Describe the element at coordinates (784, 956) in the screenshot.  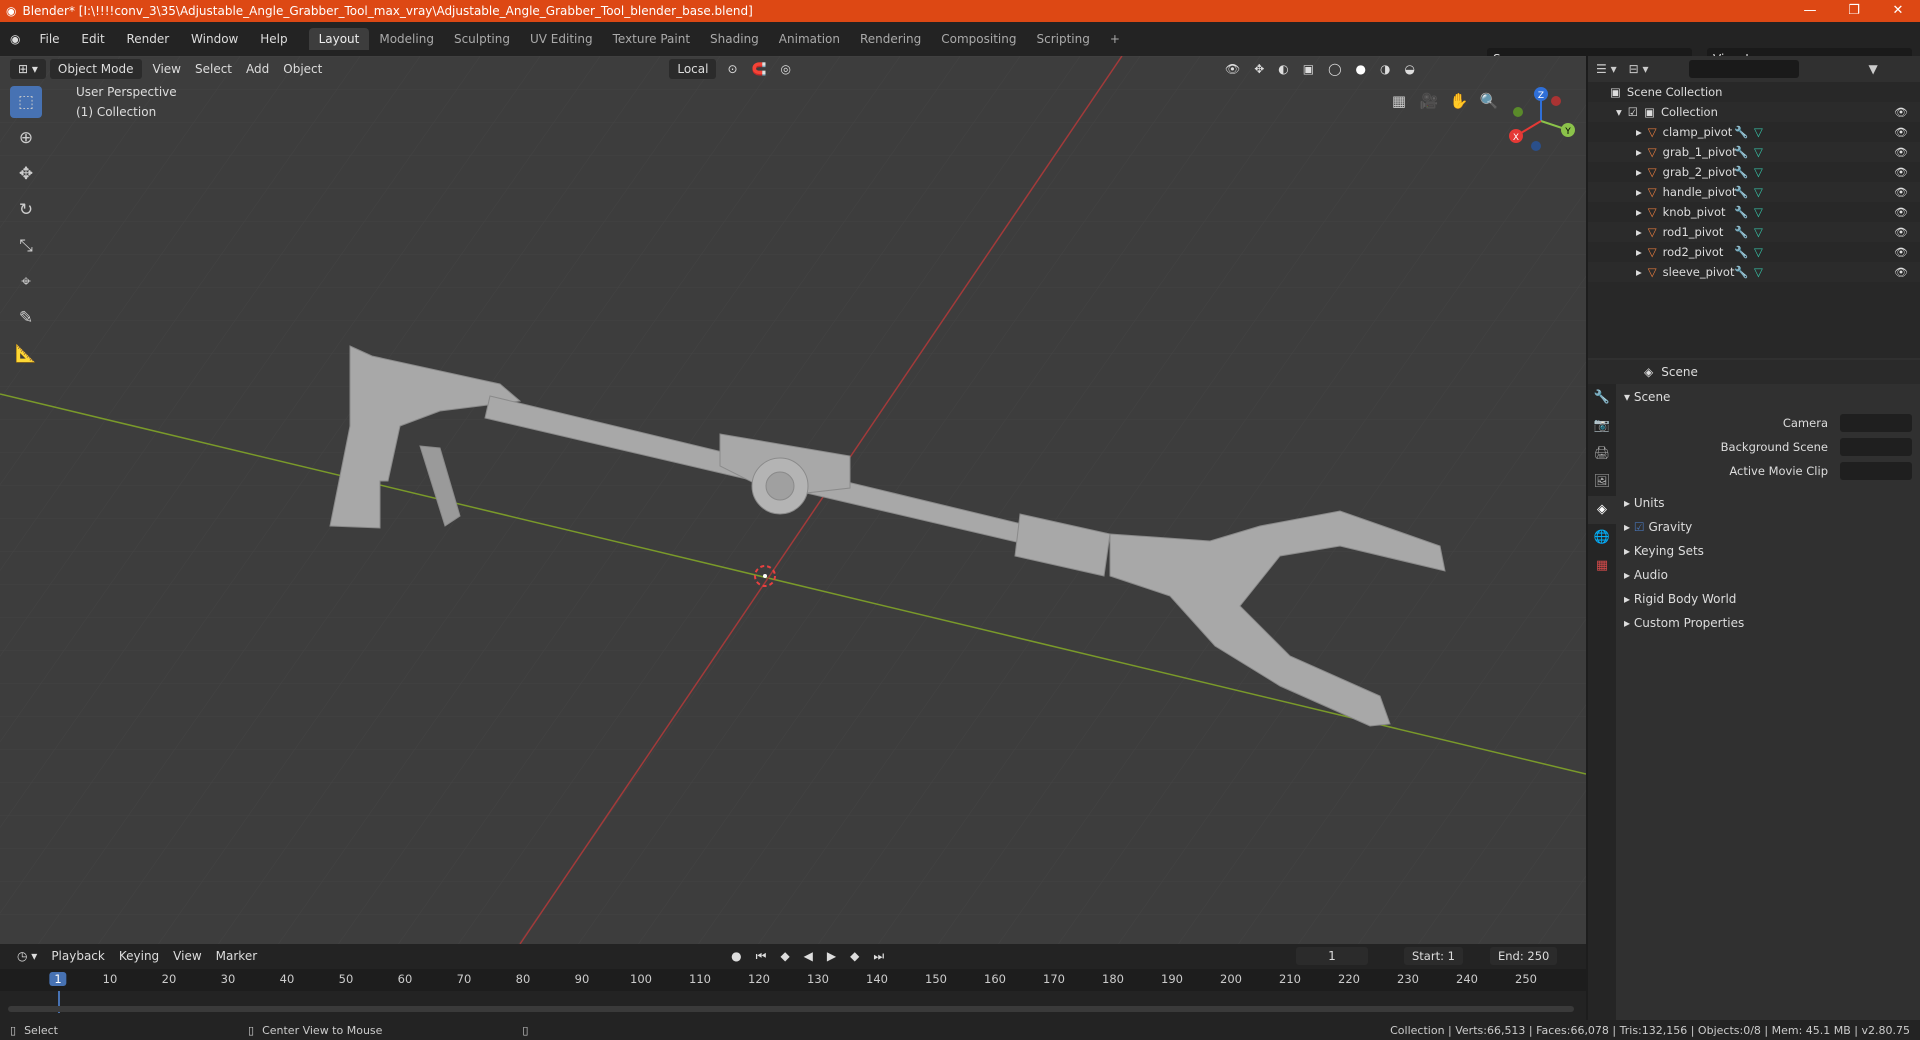
I see `prev-keyframe-icon: ◆` at that location.